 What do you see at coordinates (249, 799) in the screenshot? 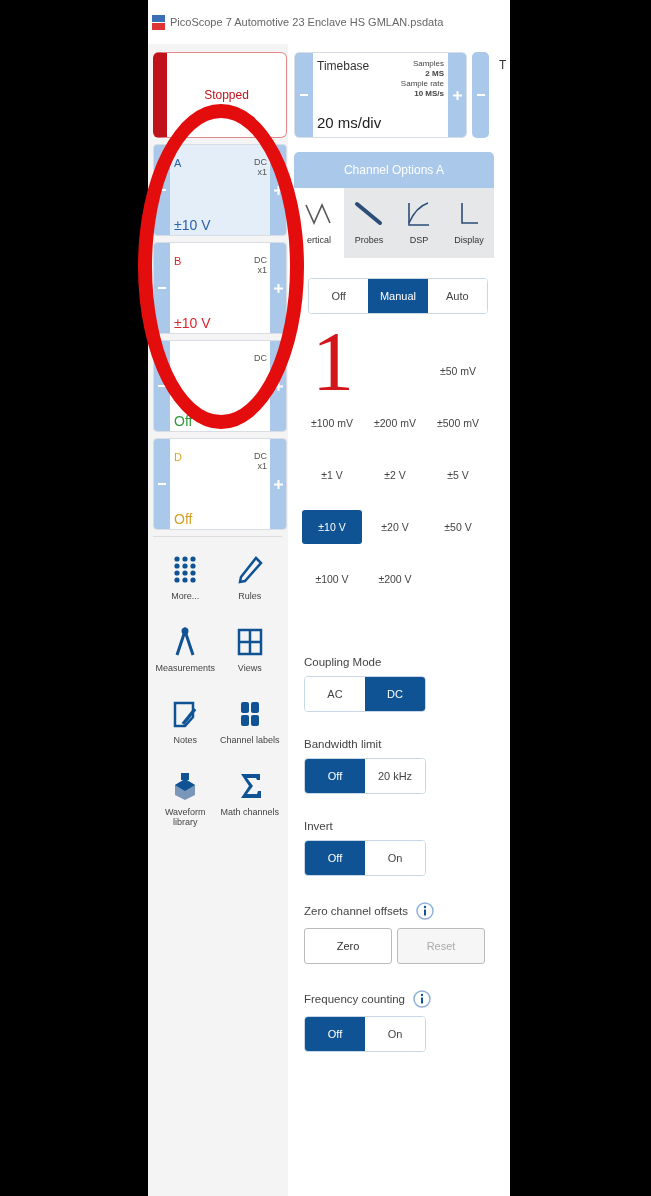
I see `tool-button: Math channels` at bounding box center [249, 799].